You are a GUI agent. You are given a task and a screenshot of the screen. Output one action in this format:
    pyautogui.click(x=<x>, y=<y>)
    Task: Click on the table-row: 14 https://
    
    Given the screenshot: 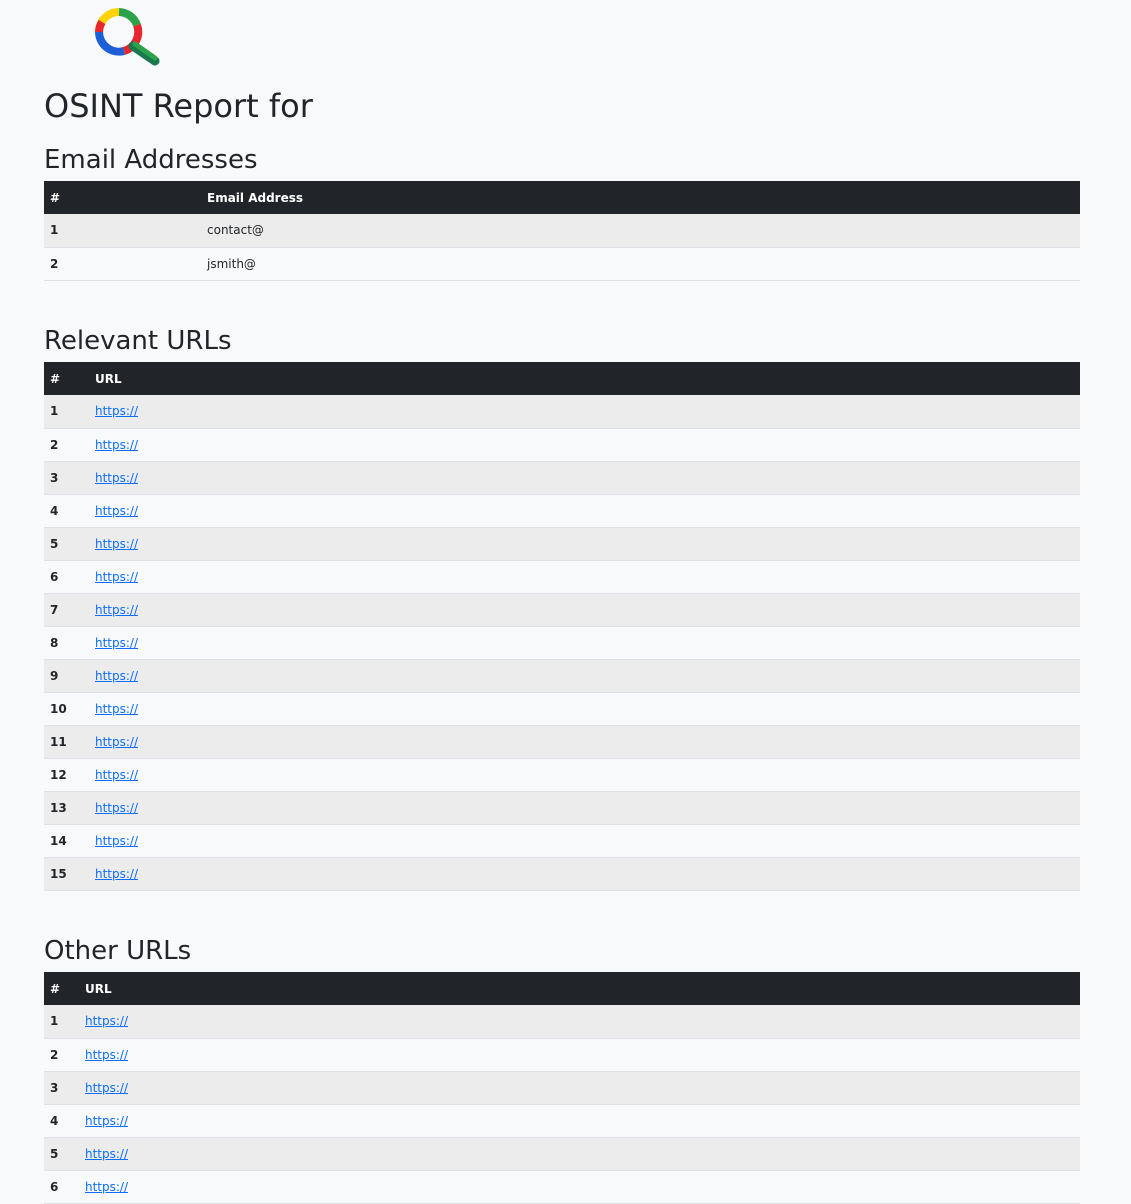 What is the action you would take?
    pyautogui.click(x=562, y=841)
    